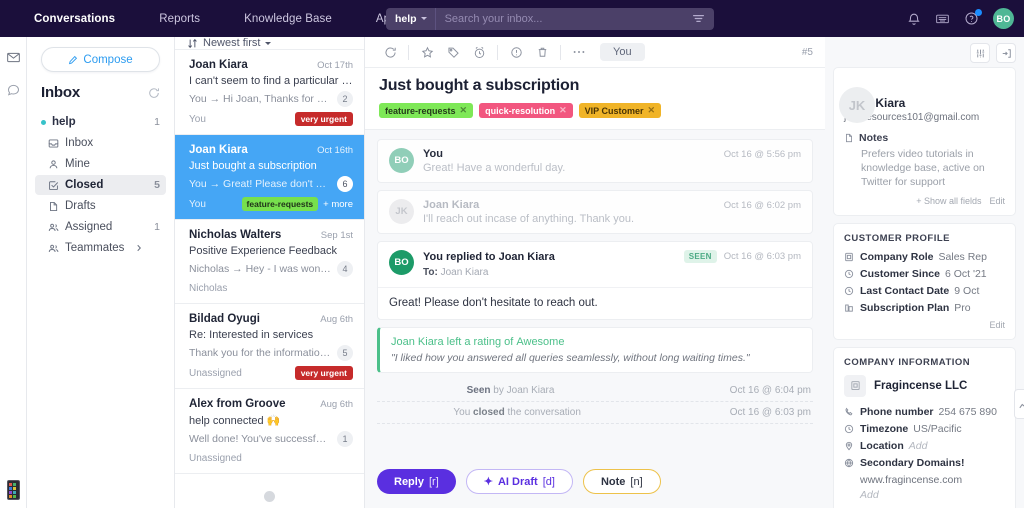  What do you see at coordinates (345, 269) in the screenshot?
I see `conversation-message-count: 4` at bounding box center [345, 269].